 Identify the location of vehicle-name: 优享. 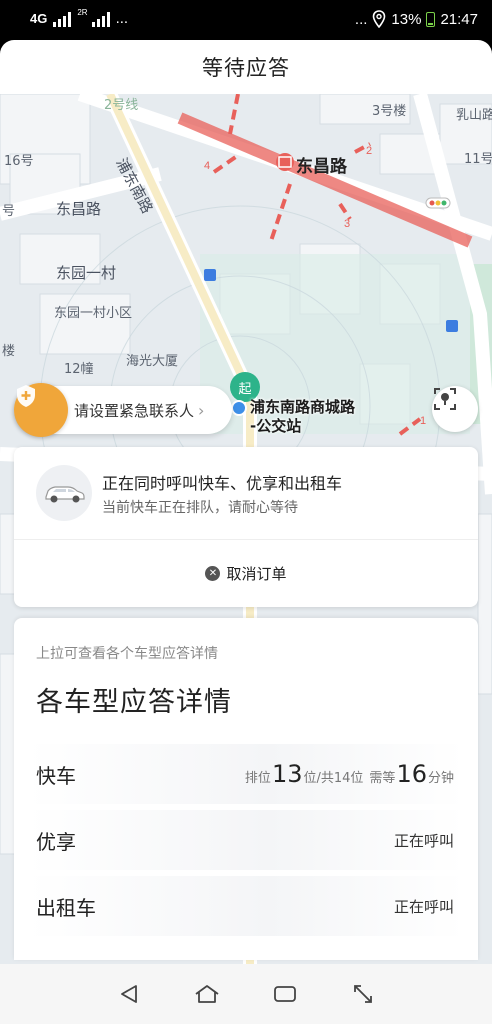
(56, 841).